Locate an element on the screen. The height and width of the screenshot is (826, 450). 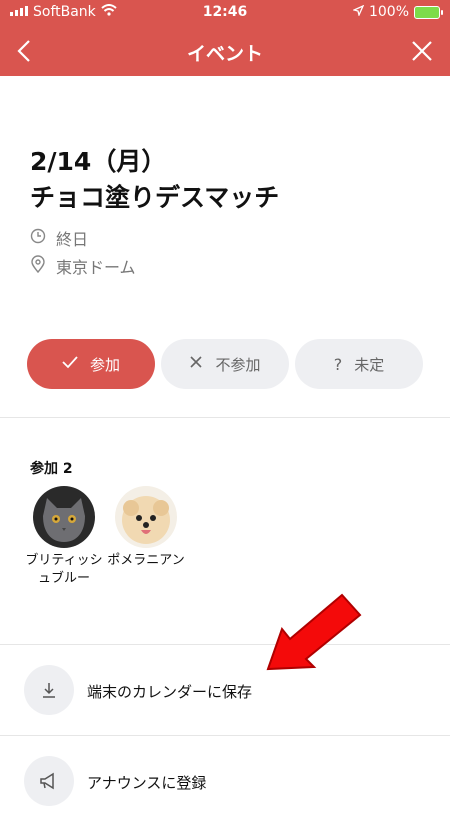
rsvp-join-label: 参加 is located at coordinates (104, 364).